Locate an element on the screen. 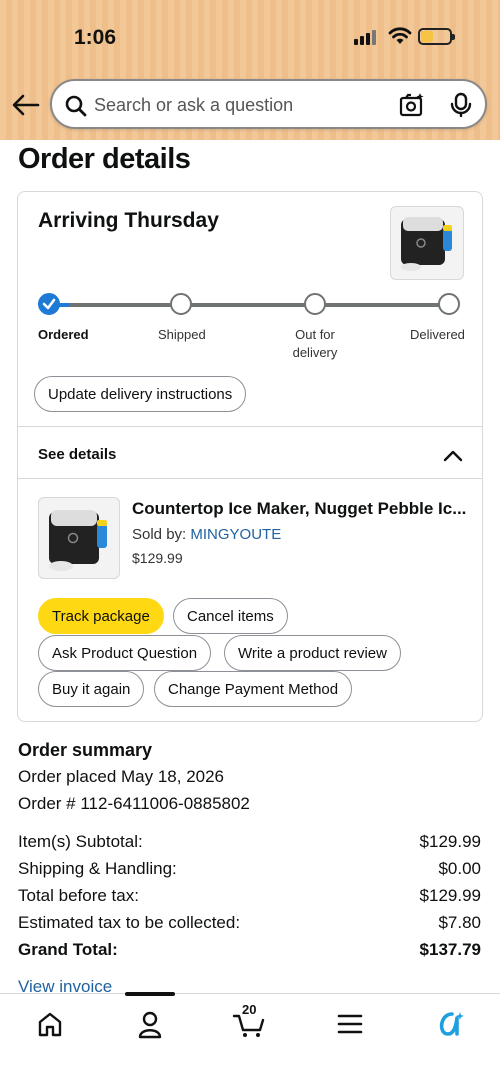 The width and height of the screenshot is (500, 1086). subtotal-value: $129.99 is located at coordinates (450, 841).